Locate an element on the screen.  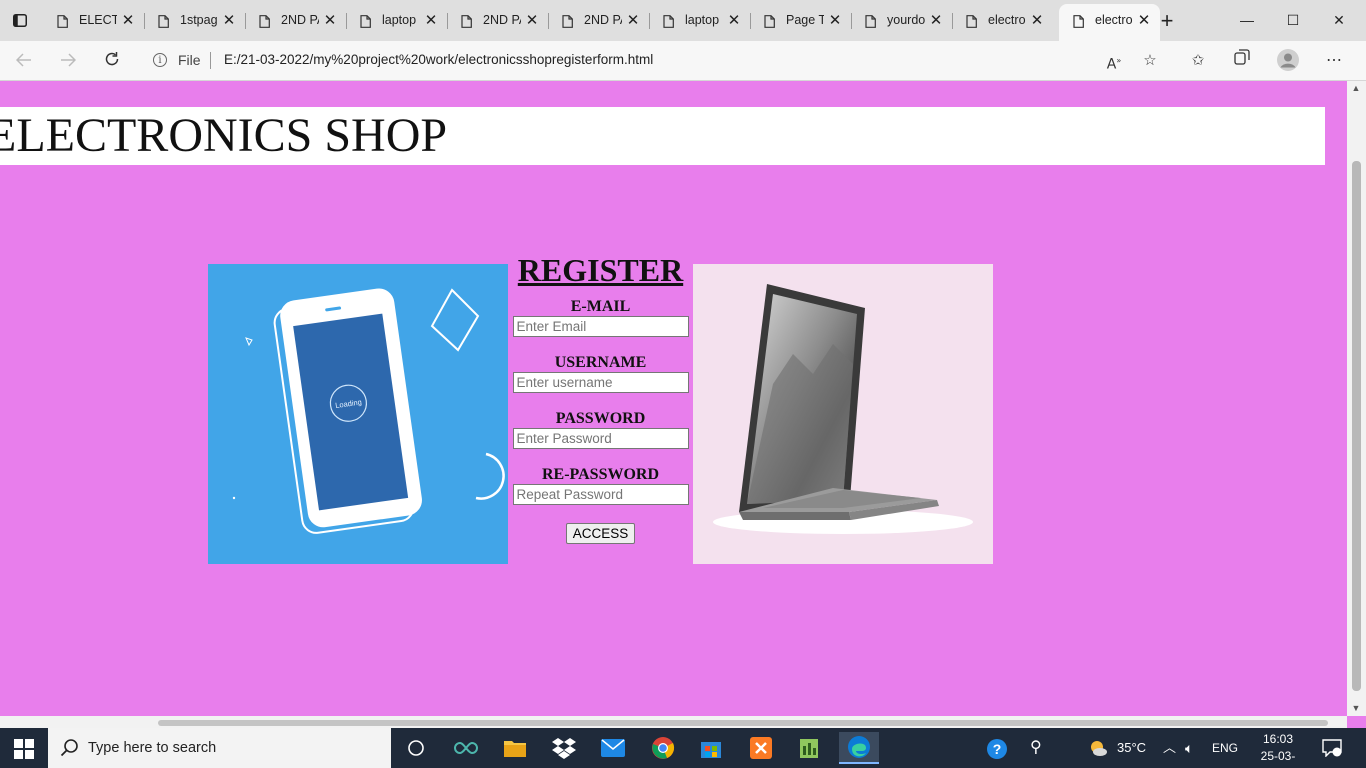
mail-icon is located at coordinates (613, 748).